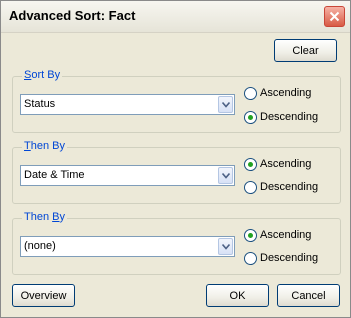  What do you see at coordinates (237, 295) in the screenshot?
I see `ok-button: OK` at bounding box center [237, 295].